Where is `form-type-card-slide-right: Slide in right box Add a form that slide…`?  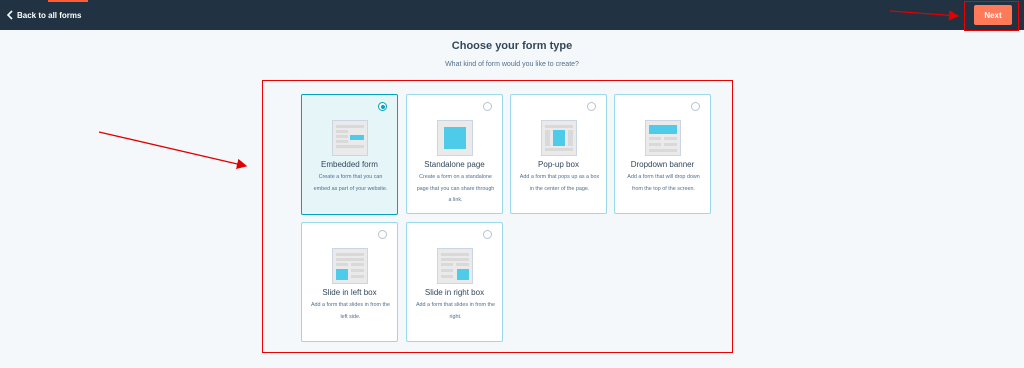
form-type-card-slide-right: Slide in right box Add a form that slide… is located at coordinates (454, 282).